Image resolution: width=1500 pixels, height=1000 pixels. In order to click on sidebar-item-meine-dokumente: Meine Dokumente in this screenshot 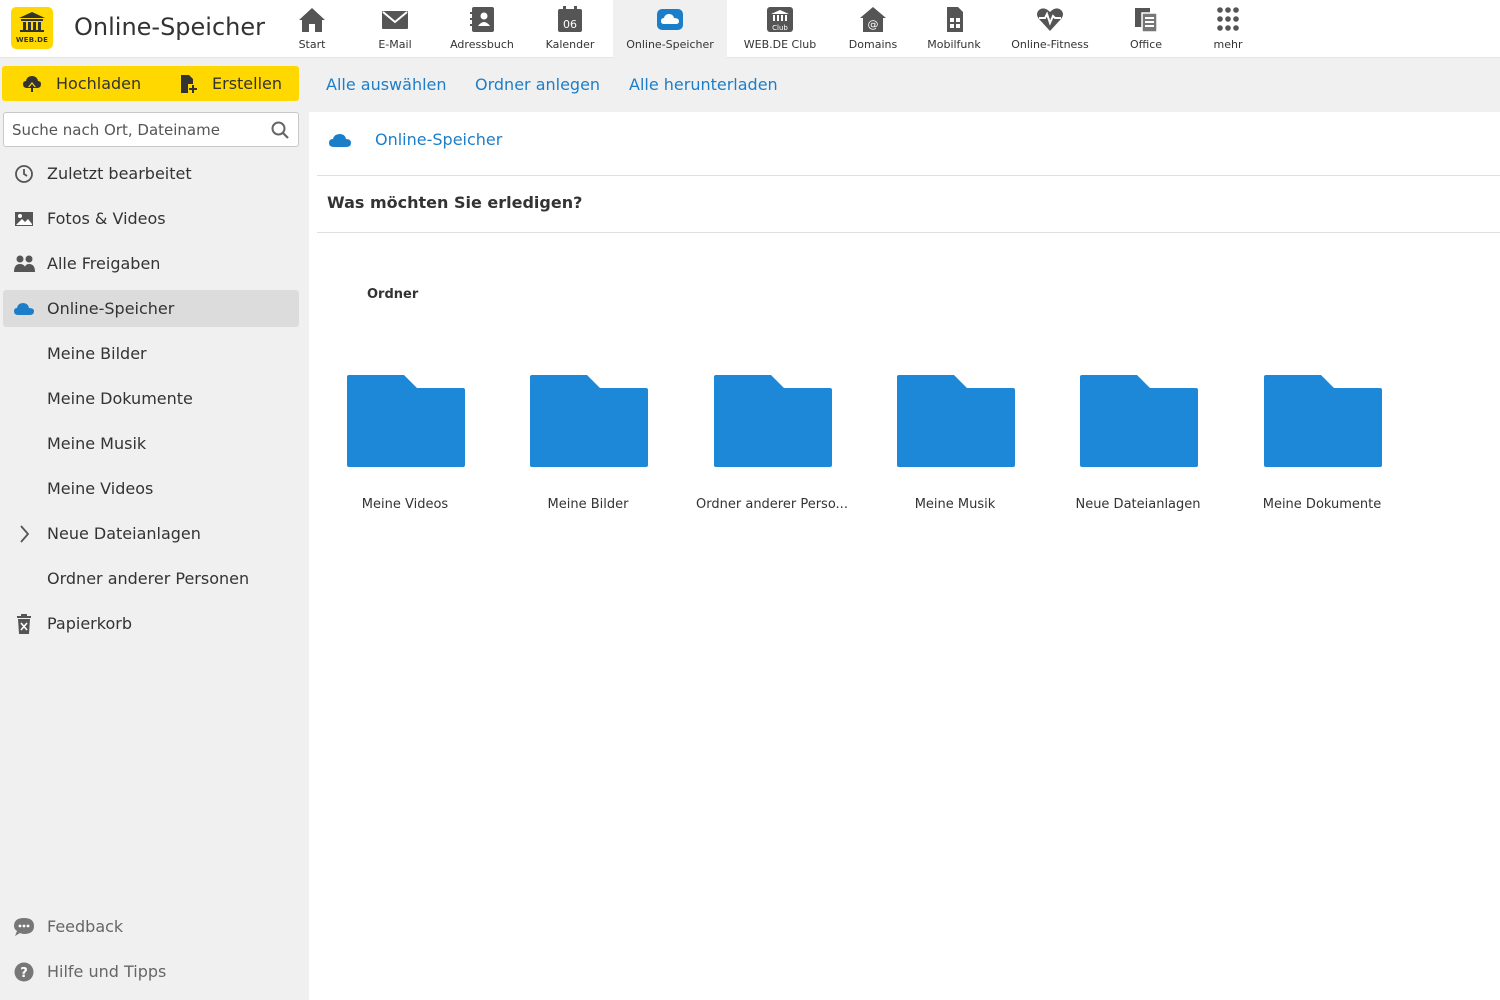, I will do `click(151, 398)`.